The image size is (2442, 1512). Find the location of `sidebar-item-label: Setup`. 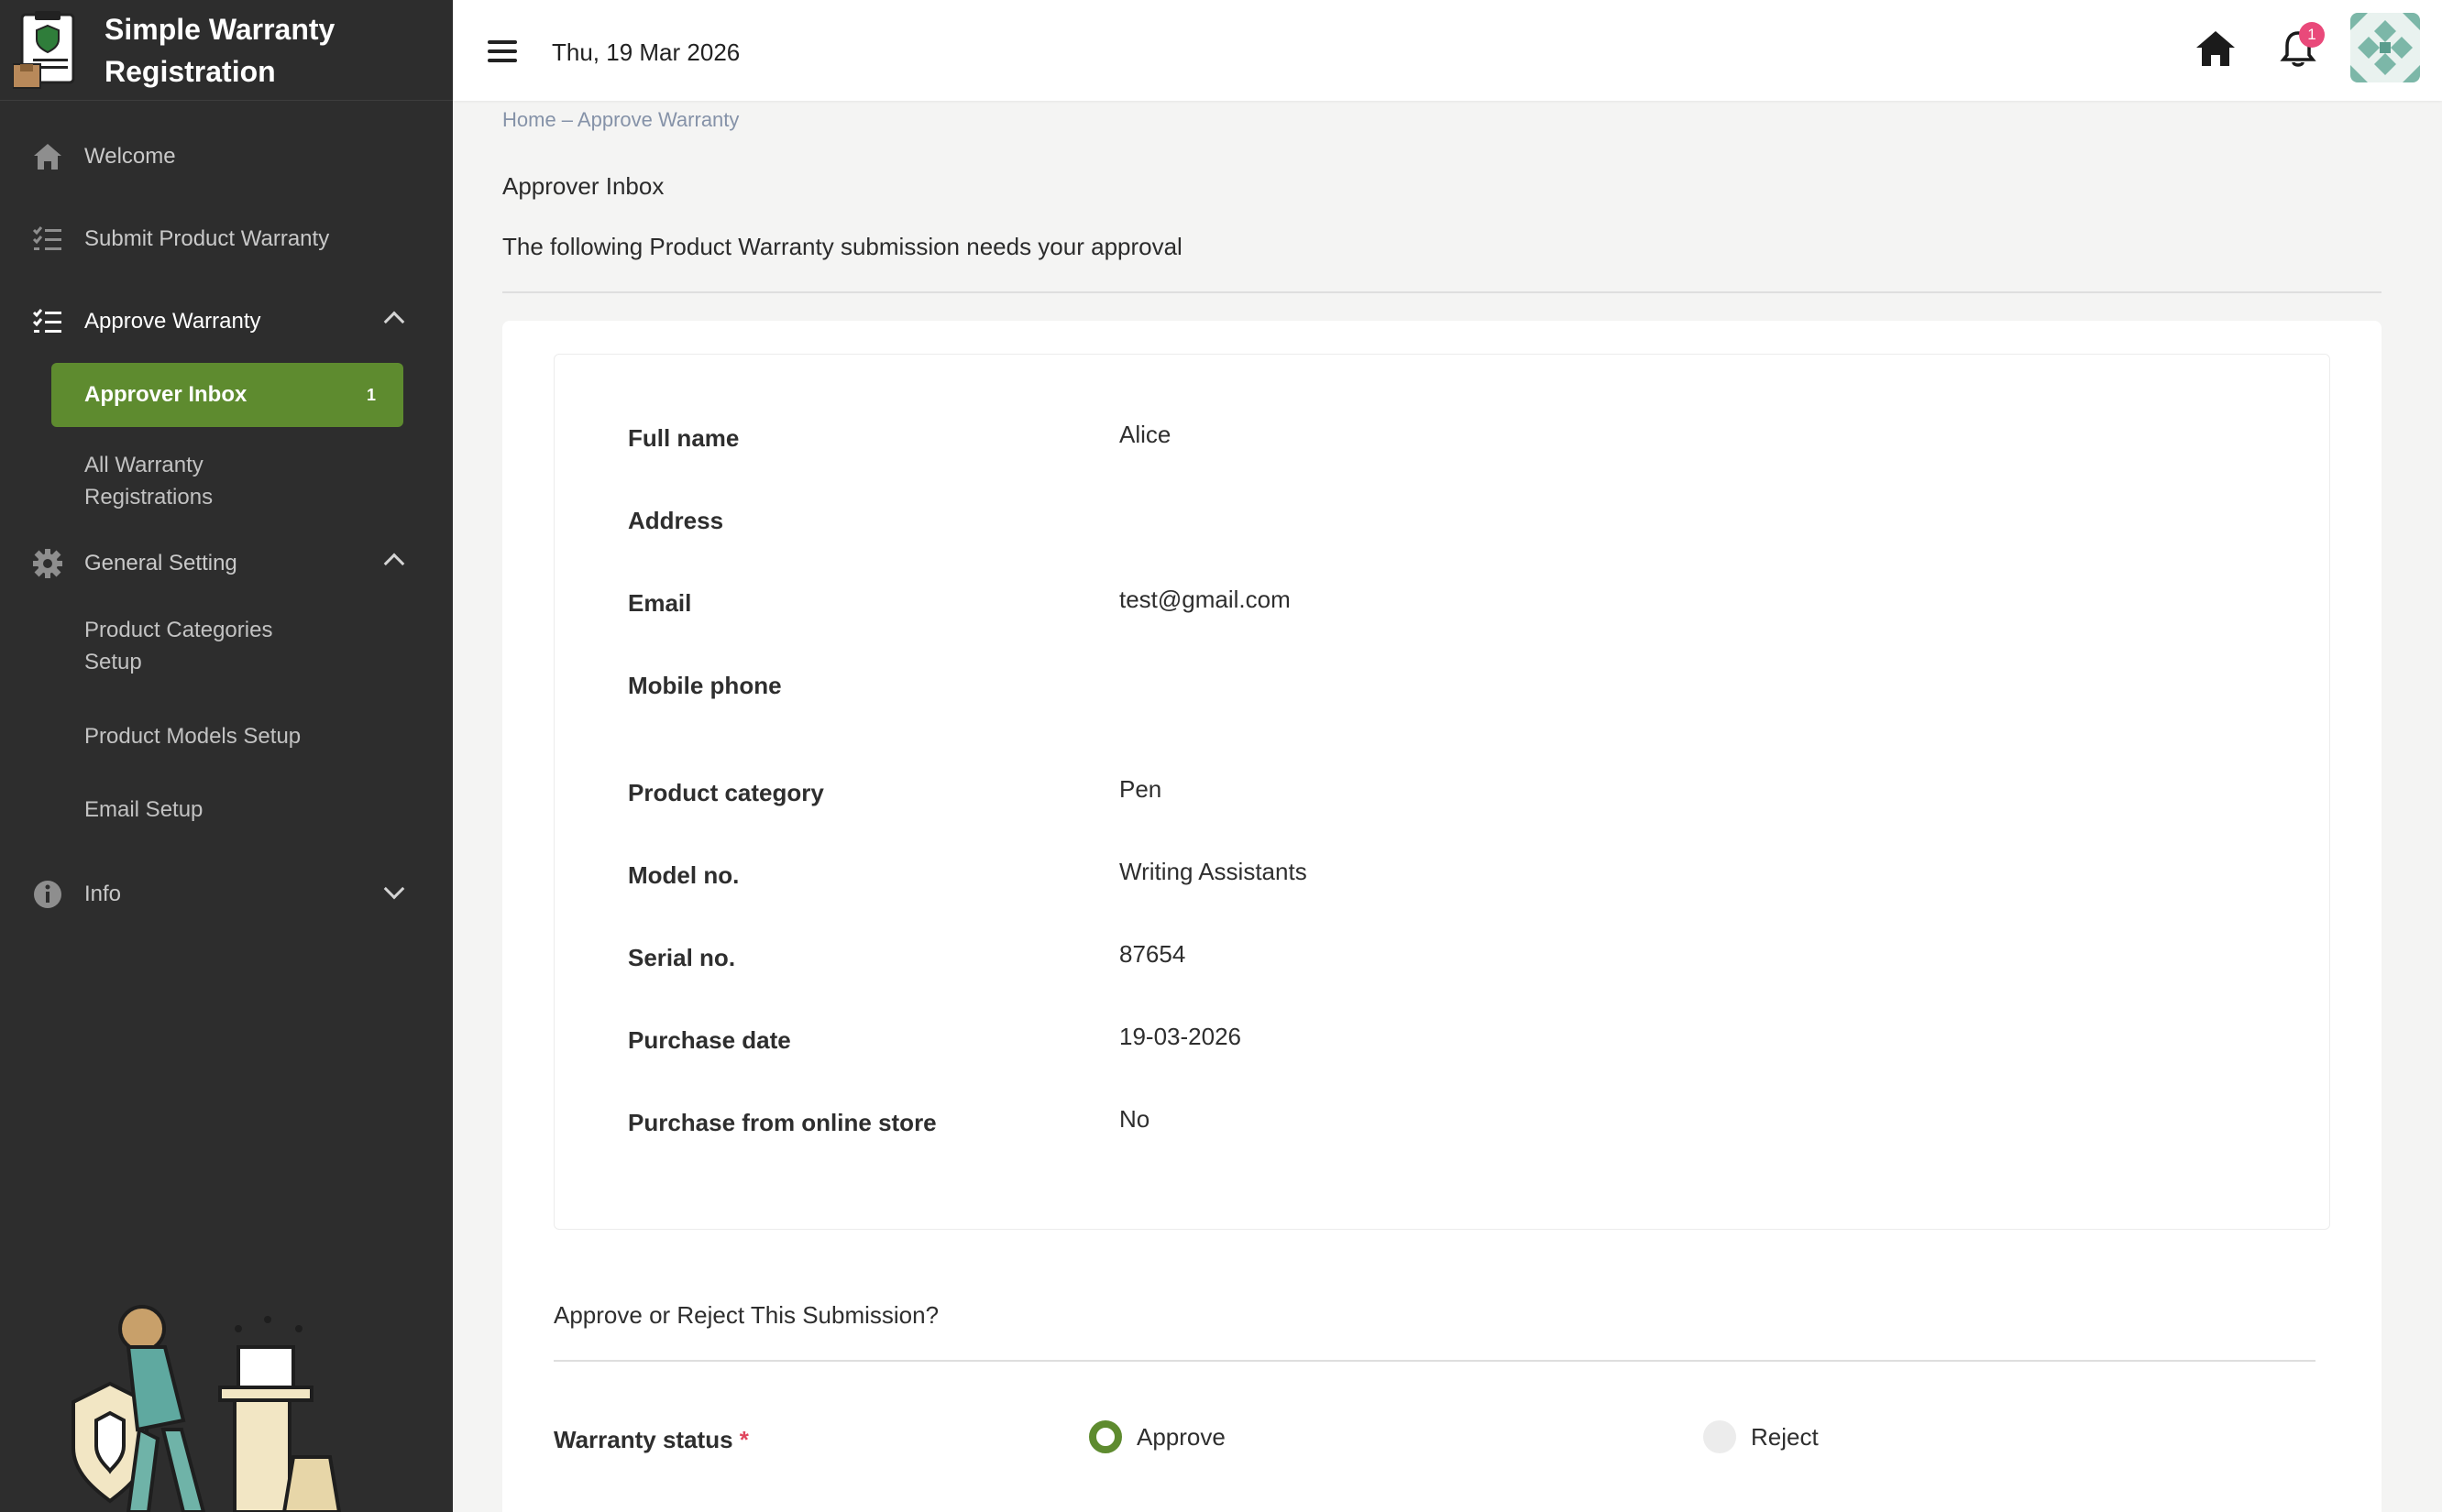

sidebar-item-label: Setup is located at coordinates (113, 662).